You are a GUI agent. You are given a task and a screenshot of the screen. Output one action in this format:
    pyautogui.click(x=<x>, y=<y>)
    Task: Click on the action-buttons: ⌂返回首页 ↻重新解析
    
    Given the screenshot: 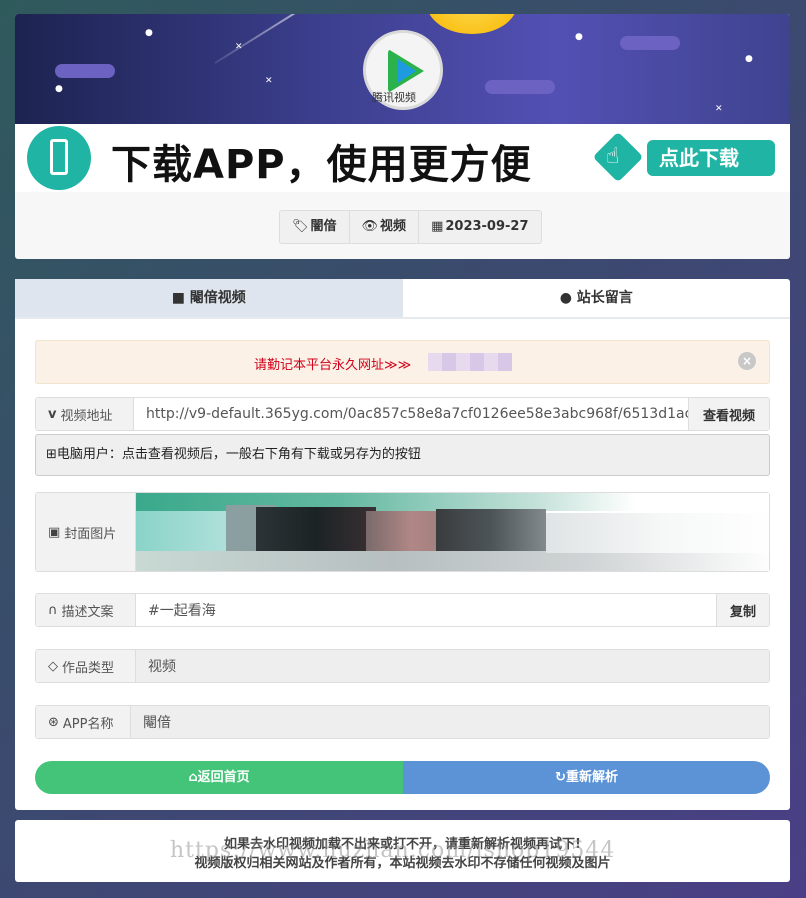 What is the action you would take?
    pyautogui.click(x=402, y=777)
    